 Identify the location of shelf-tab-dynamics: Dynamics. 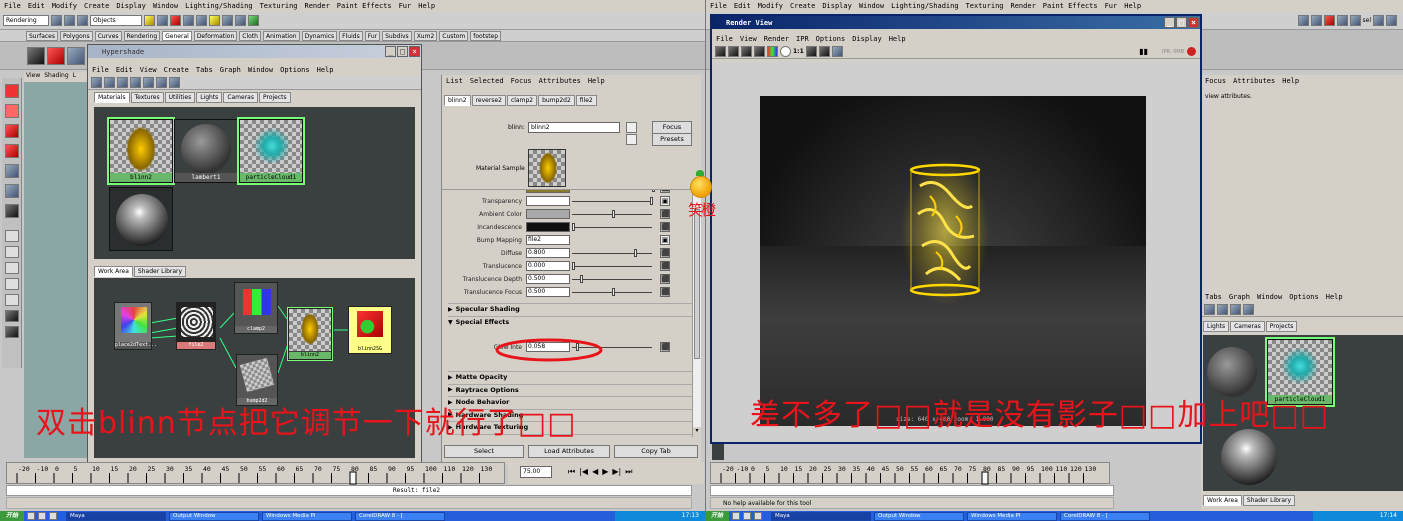
(319, 35).